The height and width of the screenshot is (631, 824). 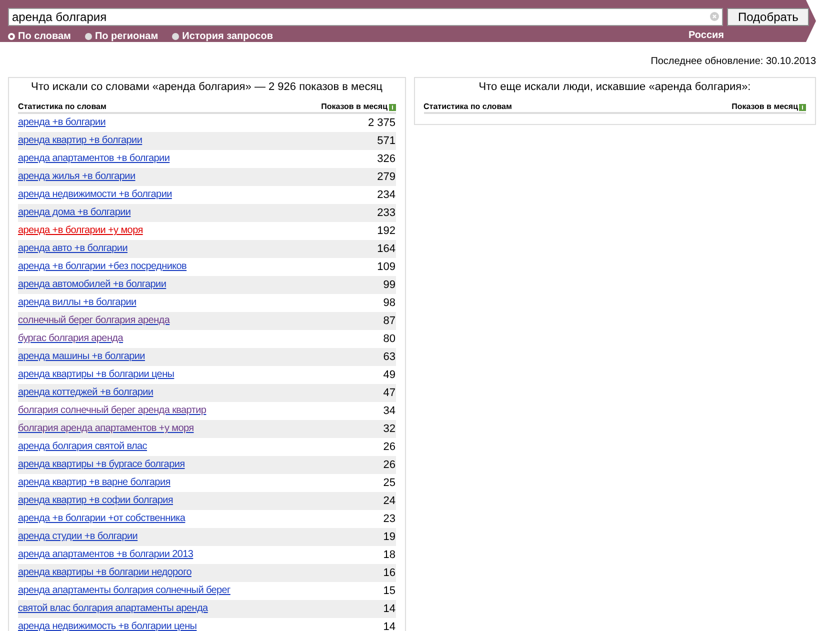 What do you see at coordinates (389, 483) in the screenshot?
I see `count-cell: 25` at bounding box center [389, 483].